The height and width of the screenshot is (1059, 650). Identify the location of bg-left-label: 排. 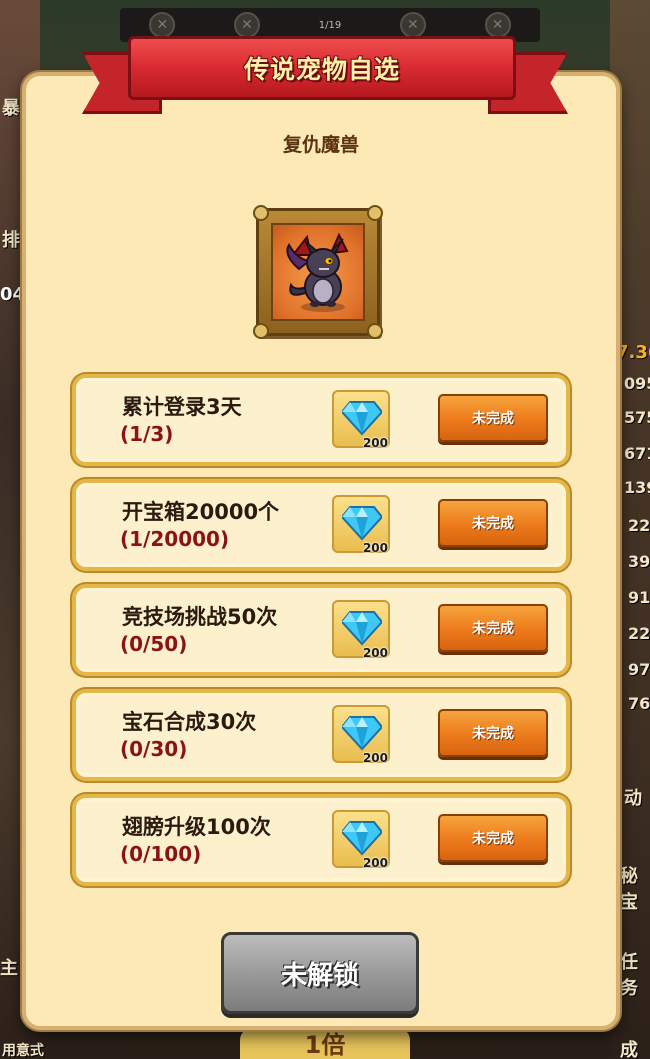
(11, 240).